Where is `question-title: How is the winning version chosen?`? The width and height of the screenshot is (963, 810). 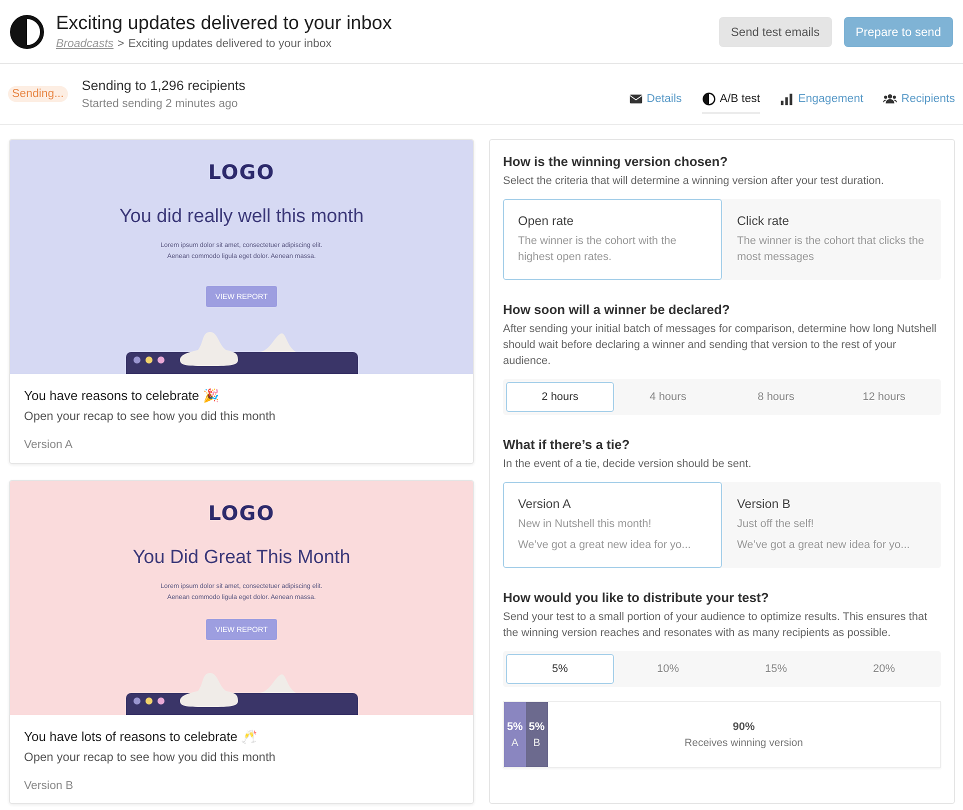
question-title: How is the winning version chosen? is located at coordinates (616, 161).